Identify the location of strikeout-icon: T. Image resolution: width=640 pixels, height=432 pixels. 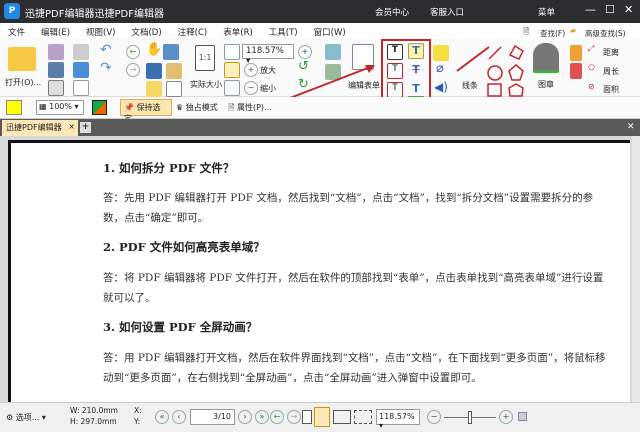
(416, 71).